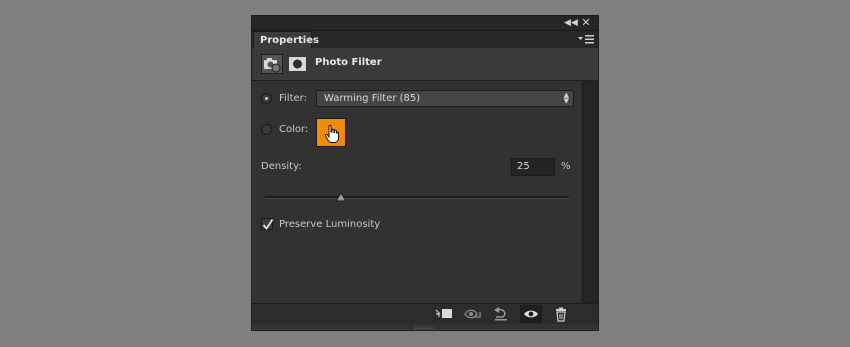 The width and height of the screenshot is (850, 347). I want to click on mask-icon-button, so click(298, 64).